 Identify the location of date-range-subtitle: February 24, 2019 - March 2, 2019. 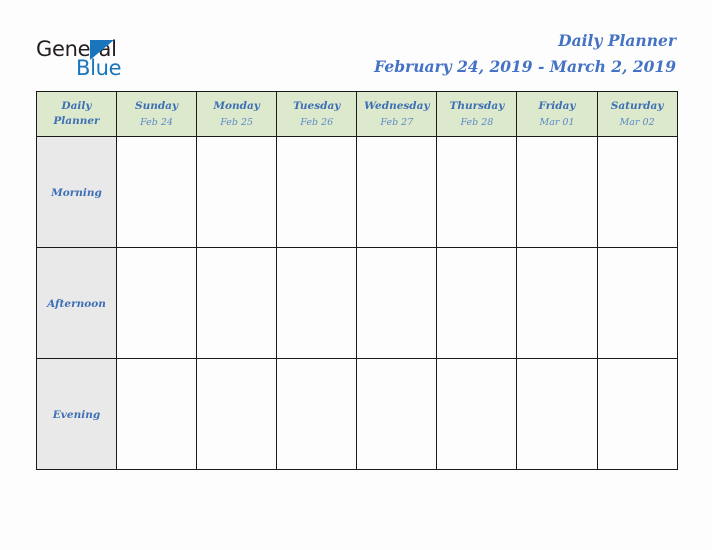
(525, 66).